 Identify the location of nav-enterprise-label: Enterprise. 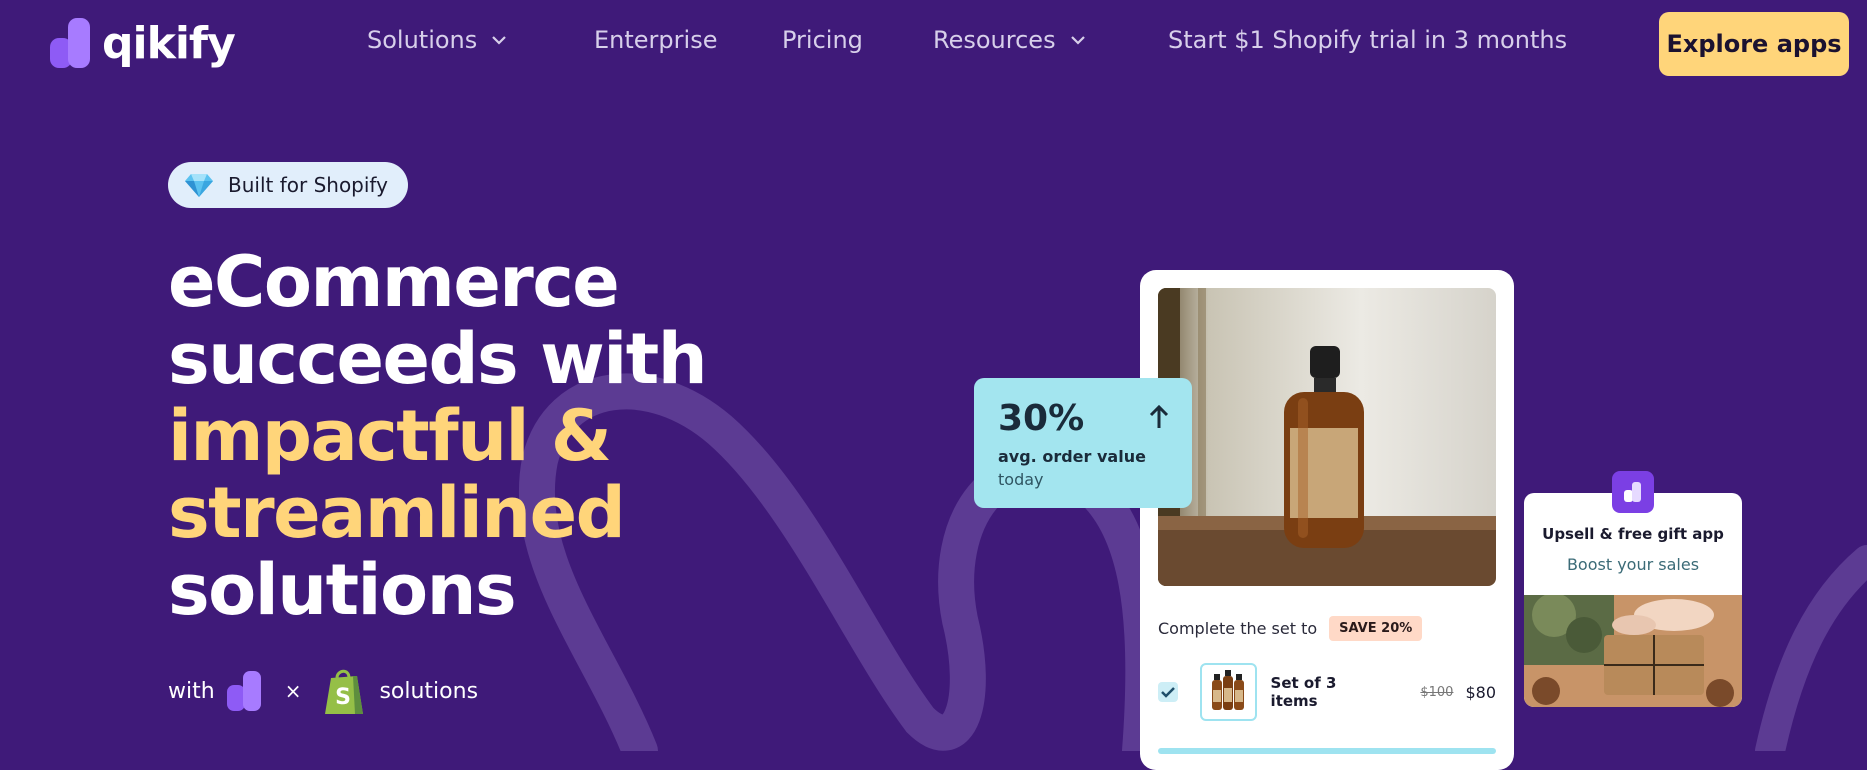
(656, 40).